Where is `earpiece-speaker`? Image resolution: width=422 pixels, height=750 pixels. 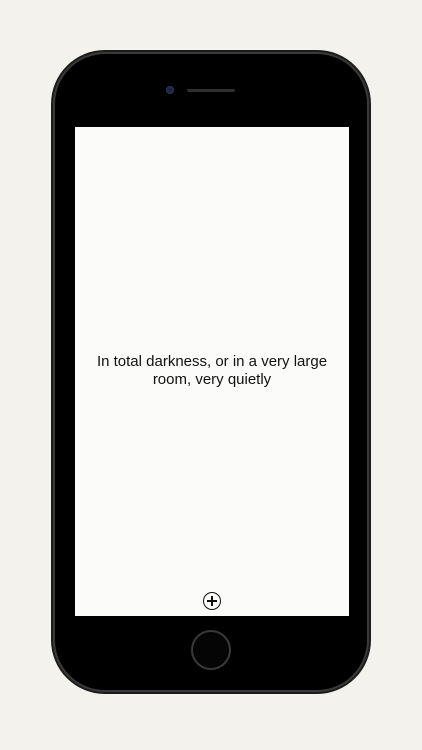
earpiece-speaker is located at coordinates (211, 90).